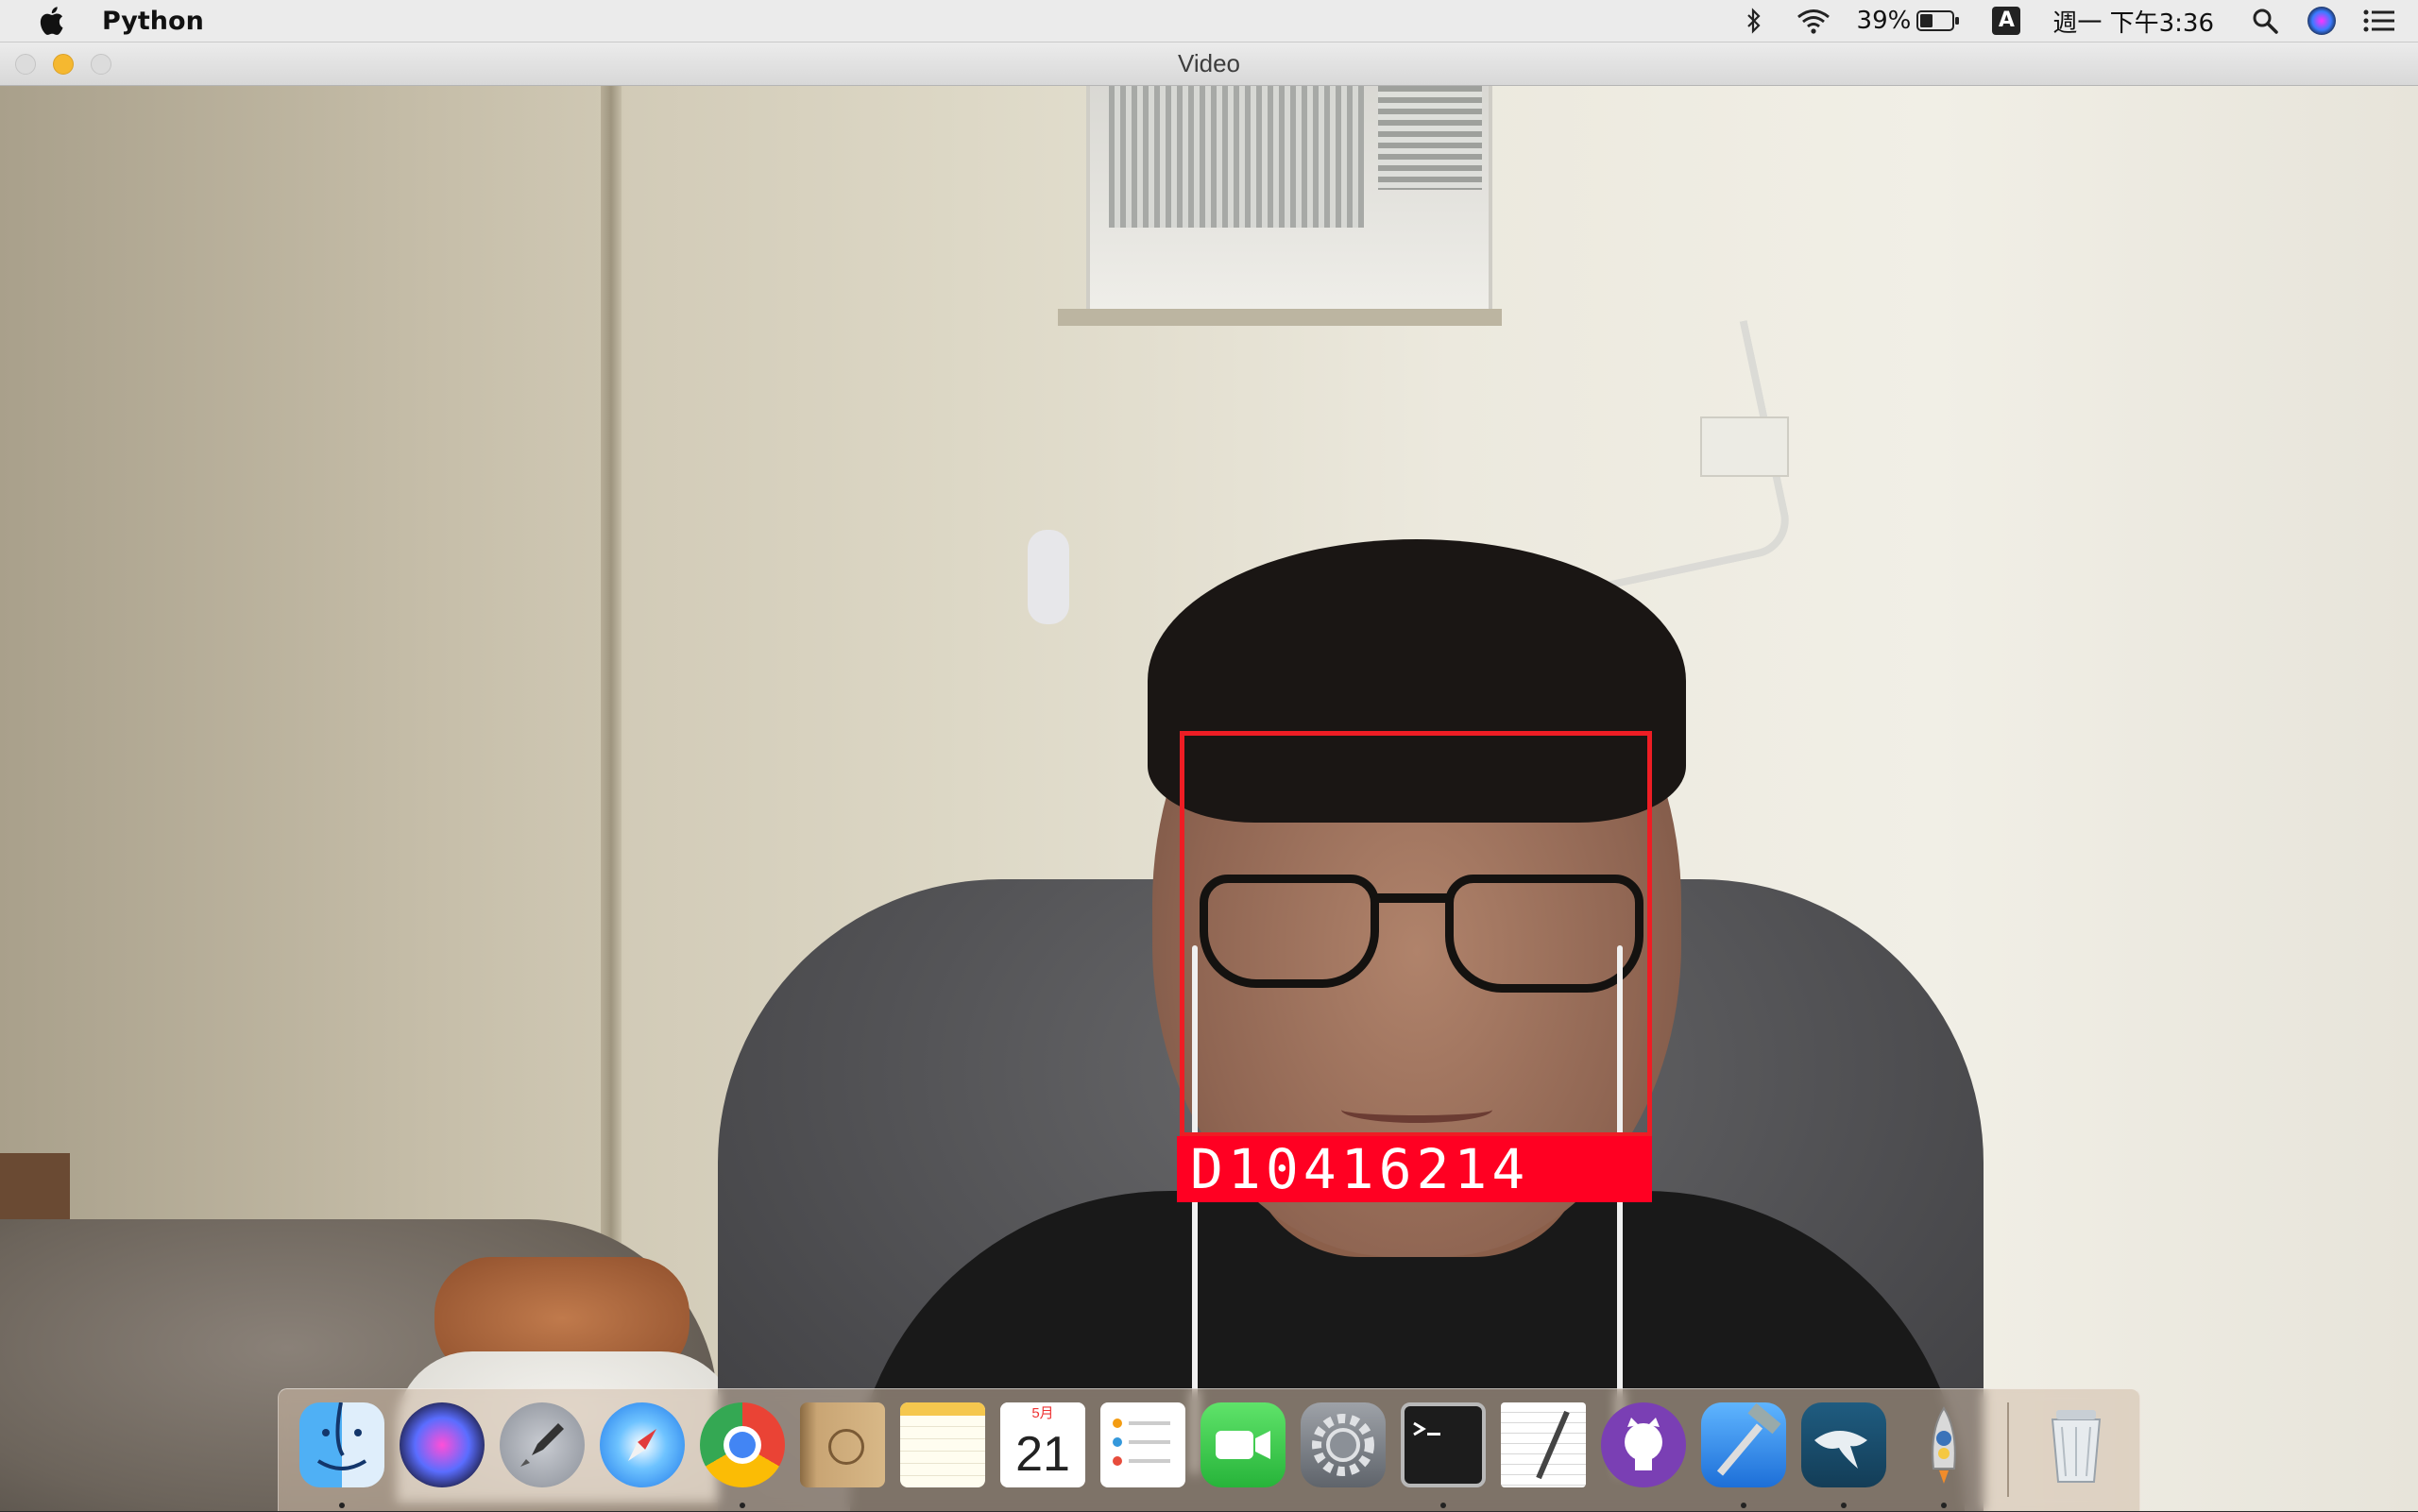  What do you see at coordinates (611, 700) in the screenshot?
I see `scene-wall-corner` at bounding box center [611, 700].